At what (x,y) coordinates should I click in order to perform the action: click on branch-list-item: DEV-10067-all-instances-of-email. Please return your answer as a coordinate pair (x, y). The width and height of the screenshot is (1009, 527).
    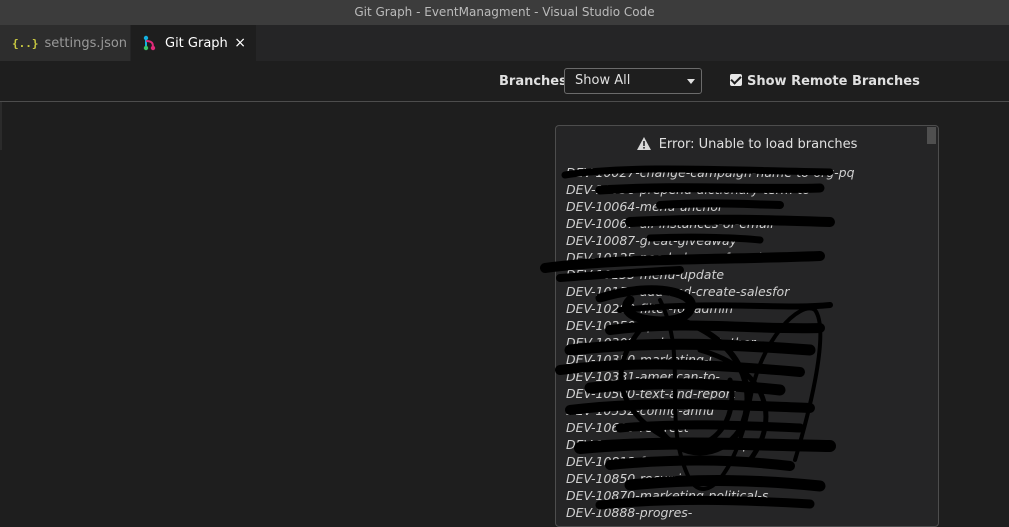
    Looking at the image, I should click on (670, 223).